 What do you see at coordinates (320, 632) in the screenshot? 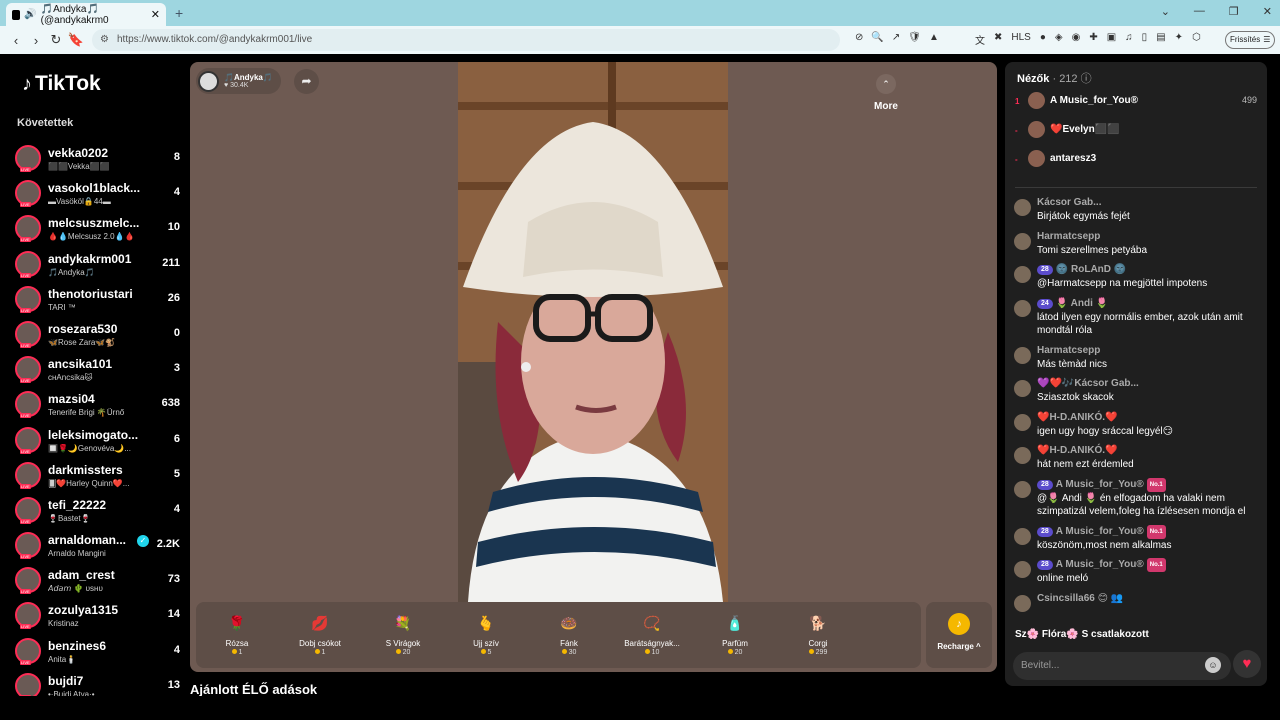
I see `gift-item: 💋 Dobj csókot 1` at bounding box center [320, 632].